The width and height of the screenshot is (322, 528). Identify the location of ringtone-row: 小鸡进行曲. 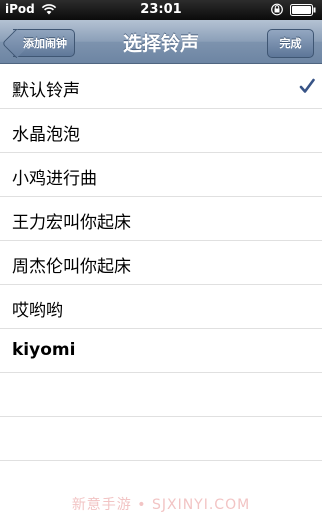
(161, 175).